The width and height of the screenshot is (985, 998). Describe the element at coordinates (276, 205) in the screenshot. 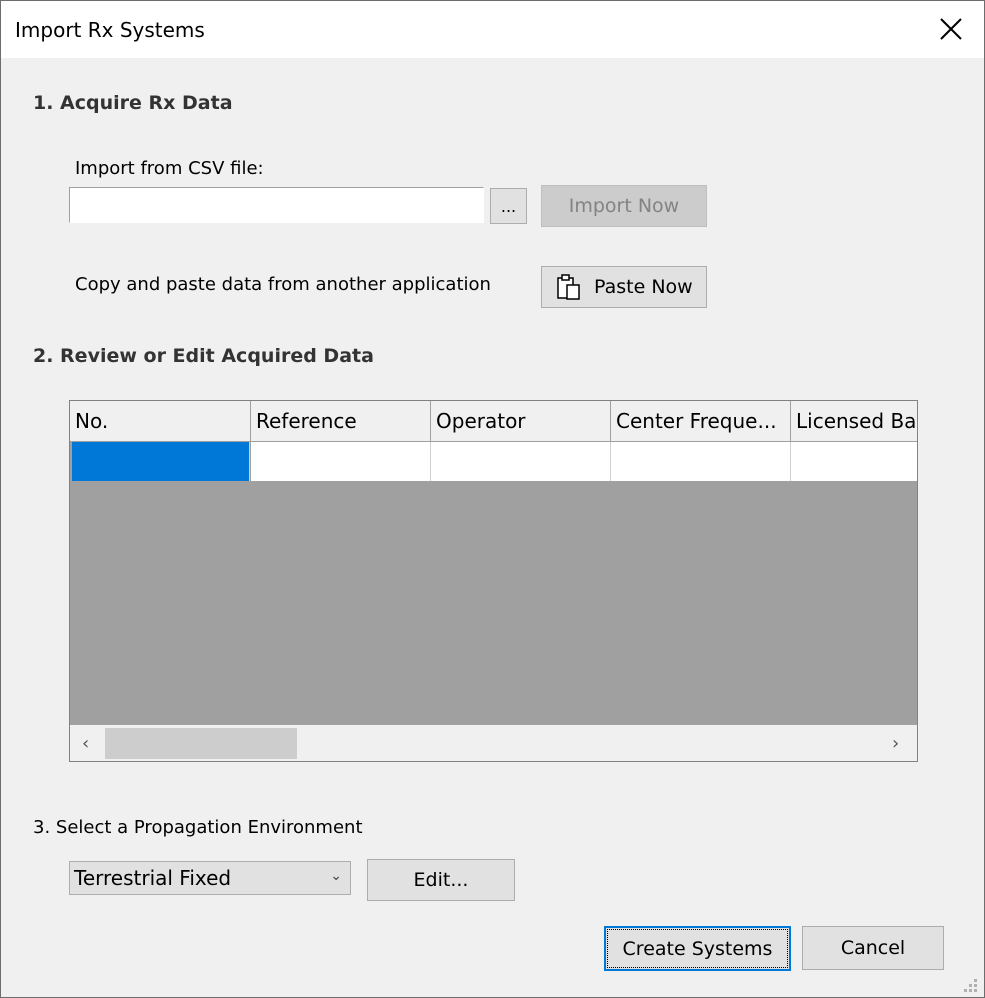

I see `csv-path-input` at that location.